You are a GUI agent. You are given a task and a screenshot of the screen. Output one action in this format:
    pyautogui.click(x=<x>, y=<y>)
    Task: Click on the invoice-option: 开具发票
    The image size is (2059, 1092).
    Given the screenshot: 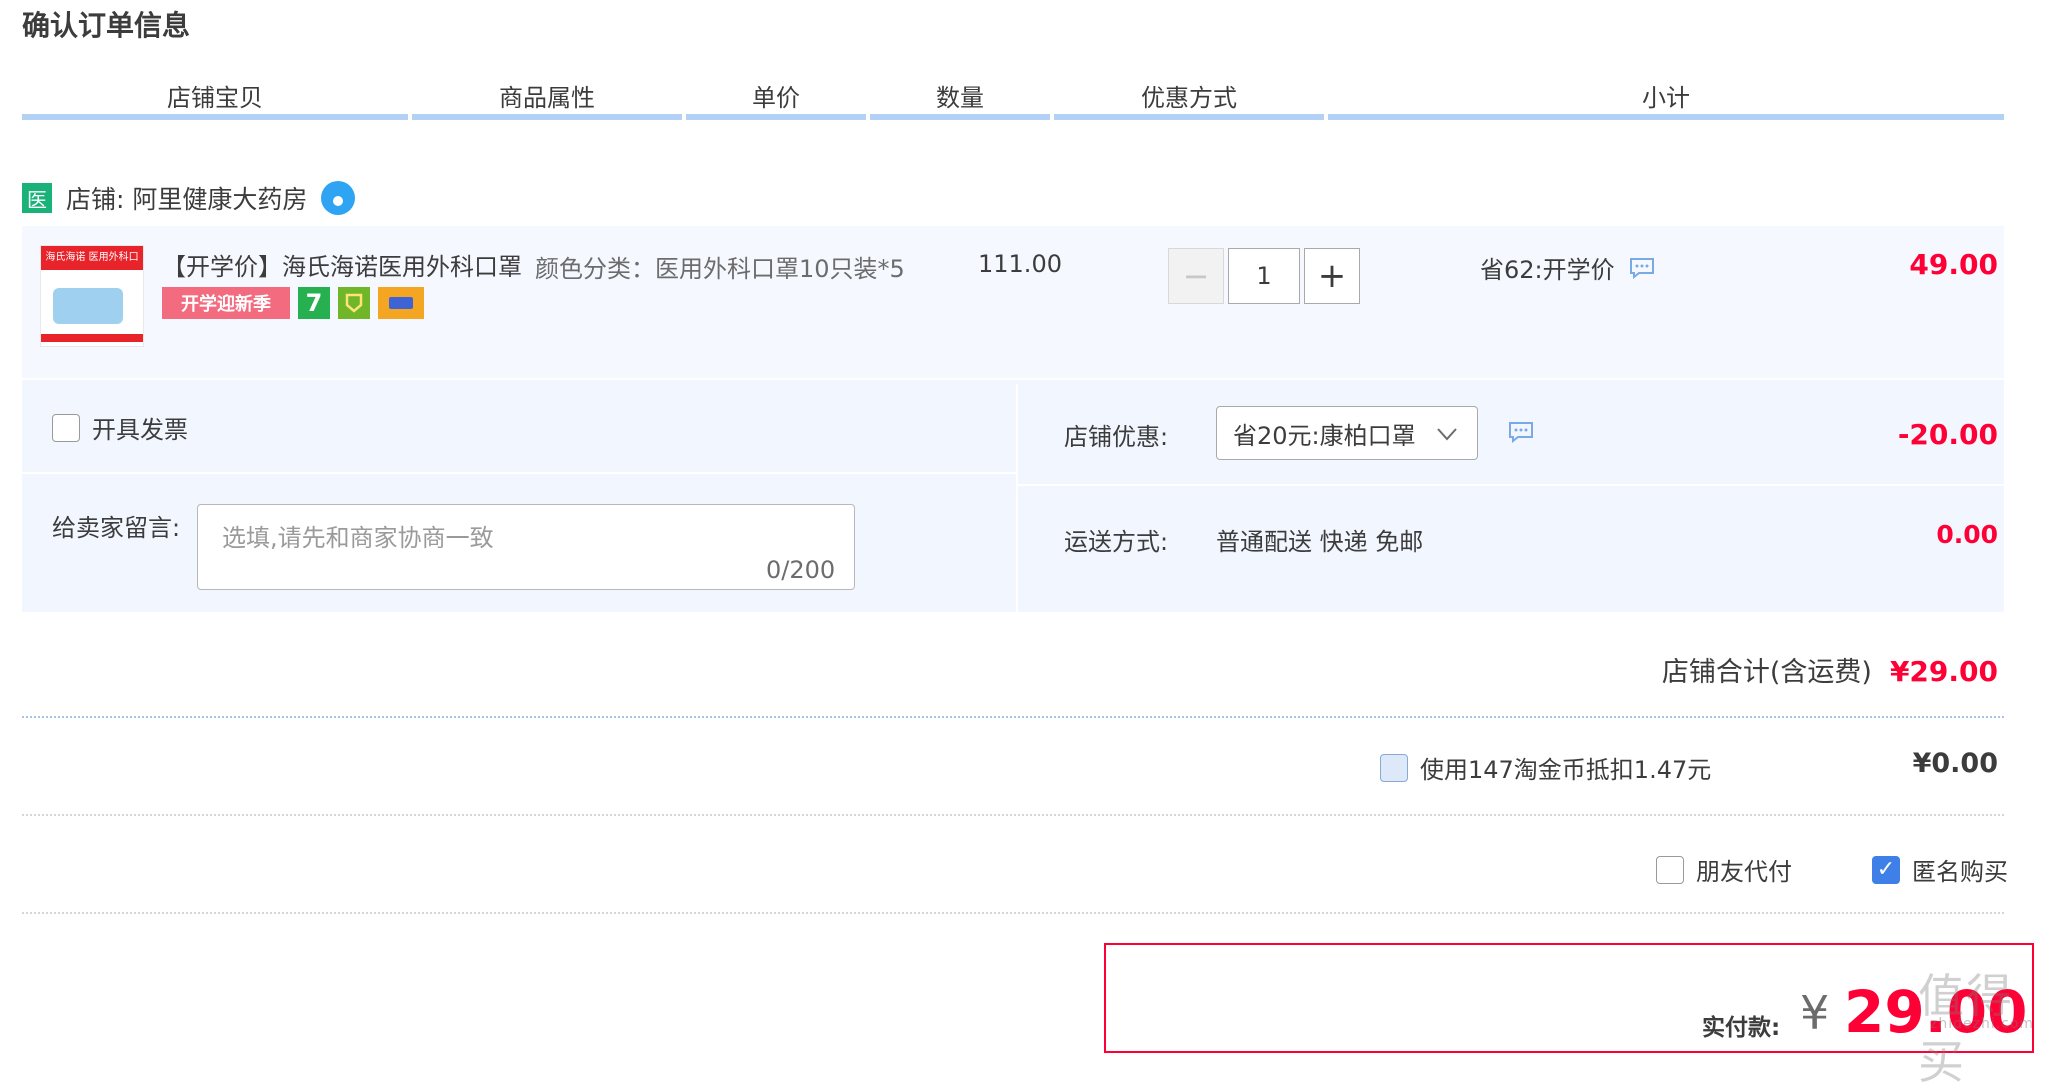 What is the action you would take?
    pyautogui.click(x=120, y=427)
    